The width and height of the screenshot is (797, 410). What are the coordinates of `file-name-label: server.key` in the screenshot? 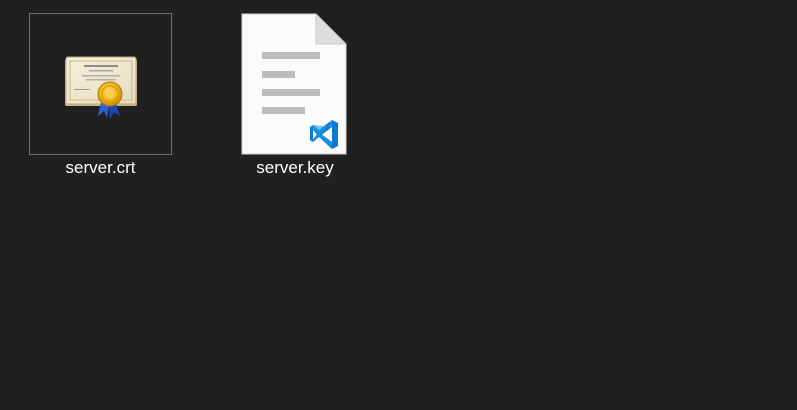 It's located at (295, 167).